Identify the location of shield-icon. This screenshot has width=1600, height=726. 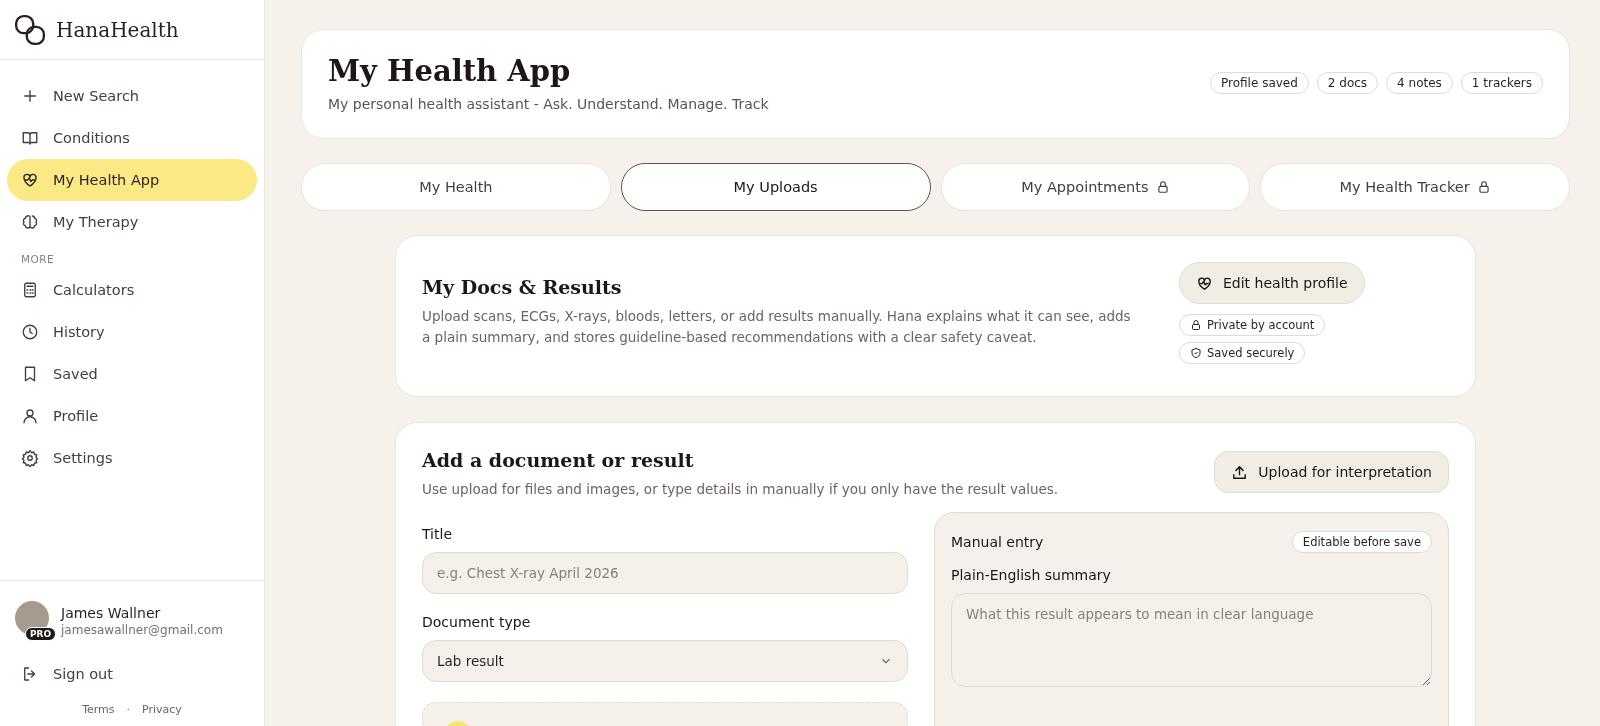
(1196, 353).